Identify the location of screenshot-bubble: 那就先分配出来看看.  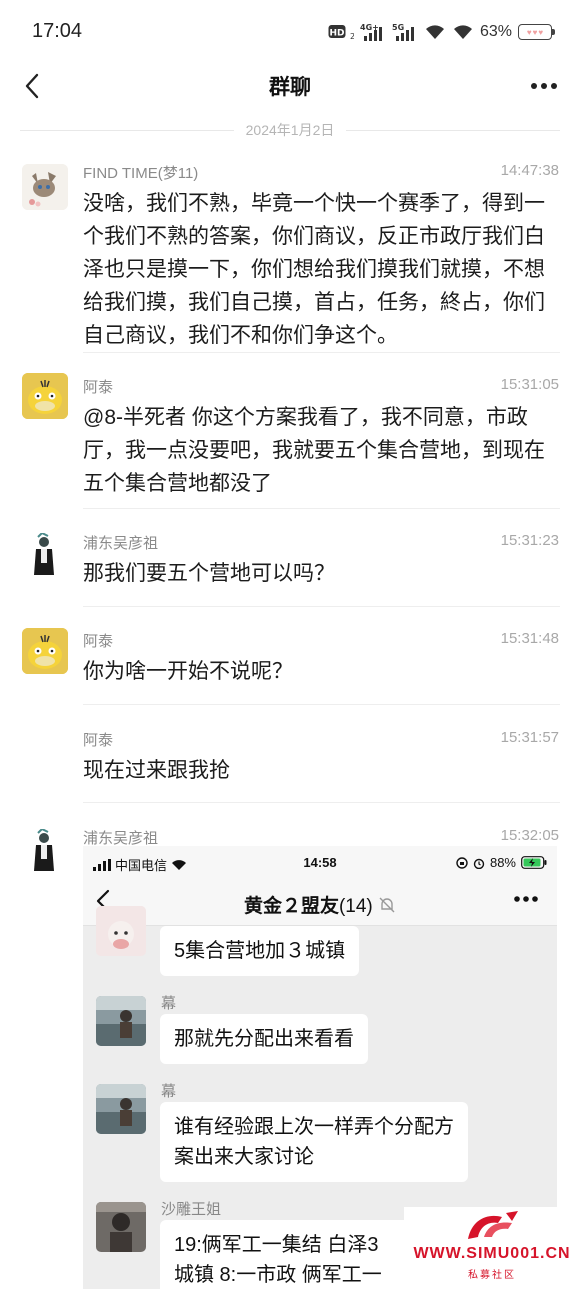
(264, 1039).